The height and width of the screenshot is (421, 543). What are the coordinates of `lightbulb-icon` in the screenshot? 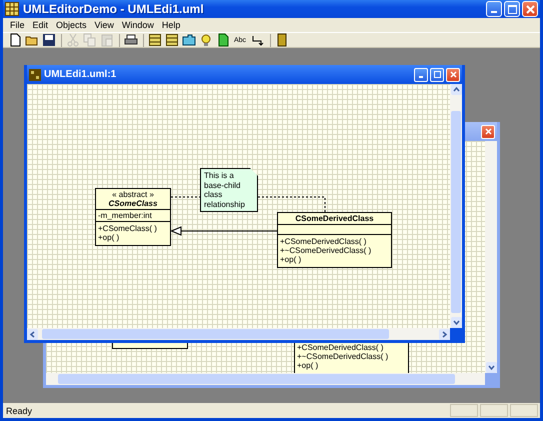 It's located at (205, 40).